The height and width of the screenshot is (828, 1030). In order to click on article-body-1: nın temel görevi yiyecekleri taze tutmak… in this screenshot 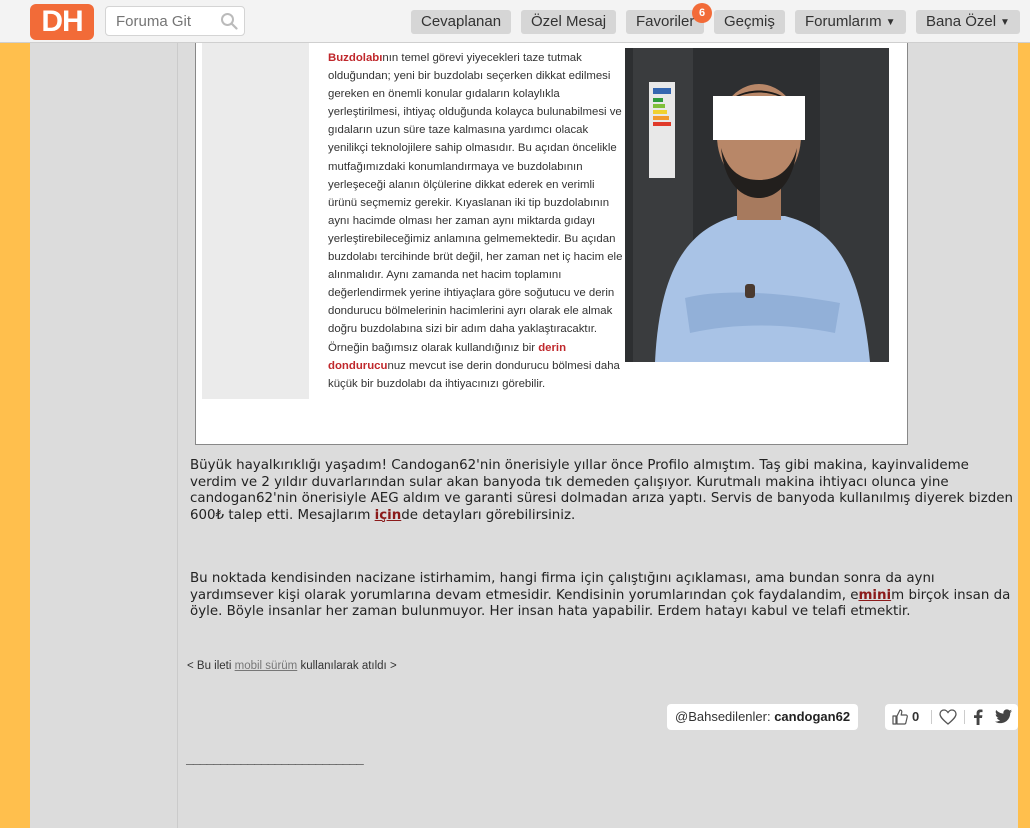, I will do `click(475, 203)`.